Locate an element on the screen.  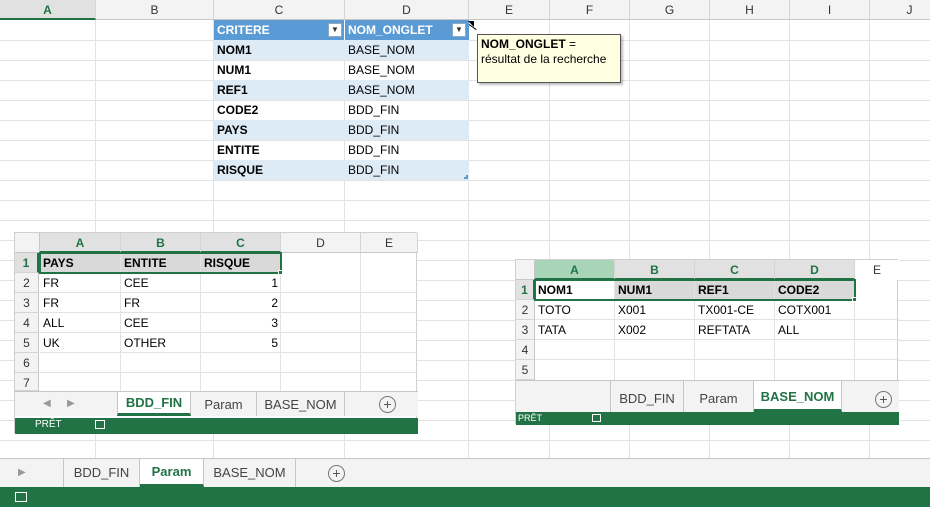
column-header-h: H is located at coordinates (750, 10).